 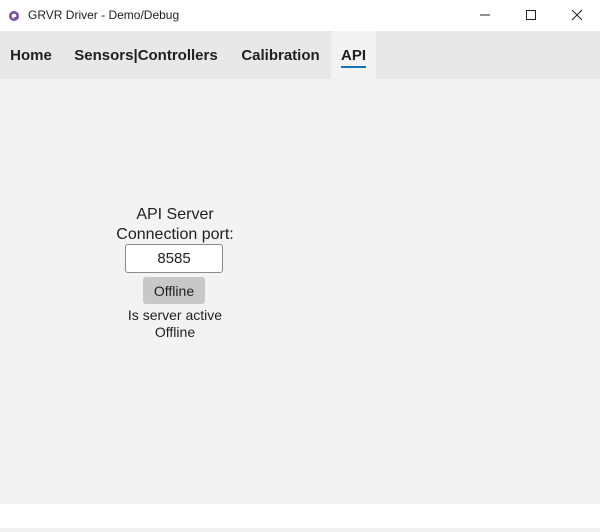 I want to click on server-toggle-button: Offline, so click(x=174, y=290).